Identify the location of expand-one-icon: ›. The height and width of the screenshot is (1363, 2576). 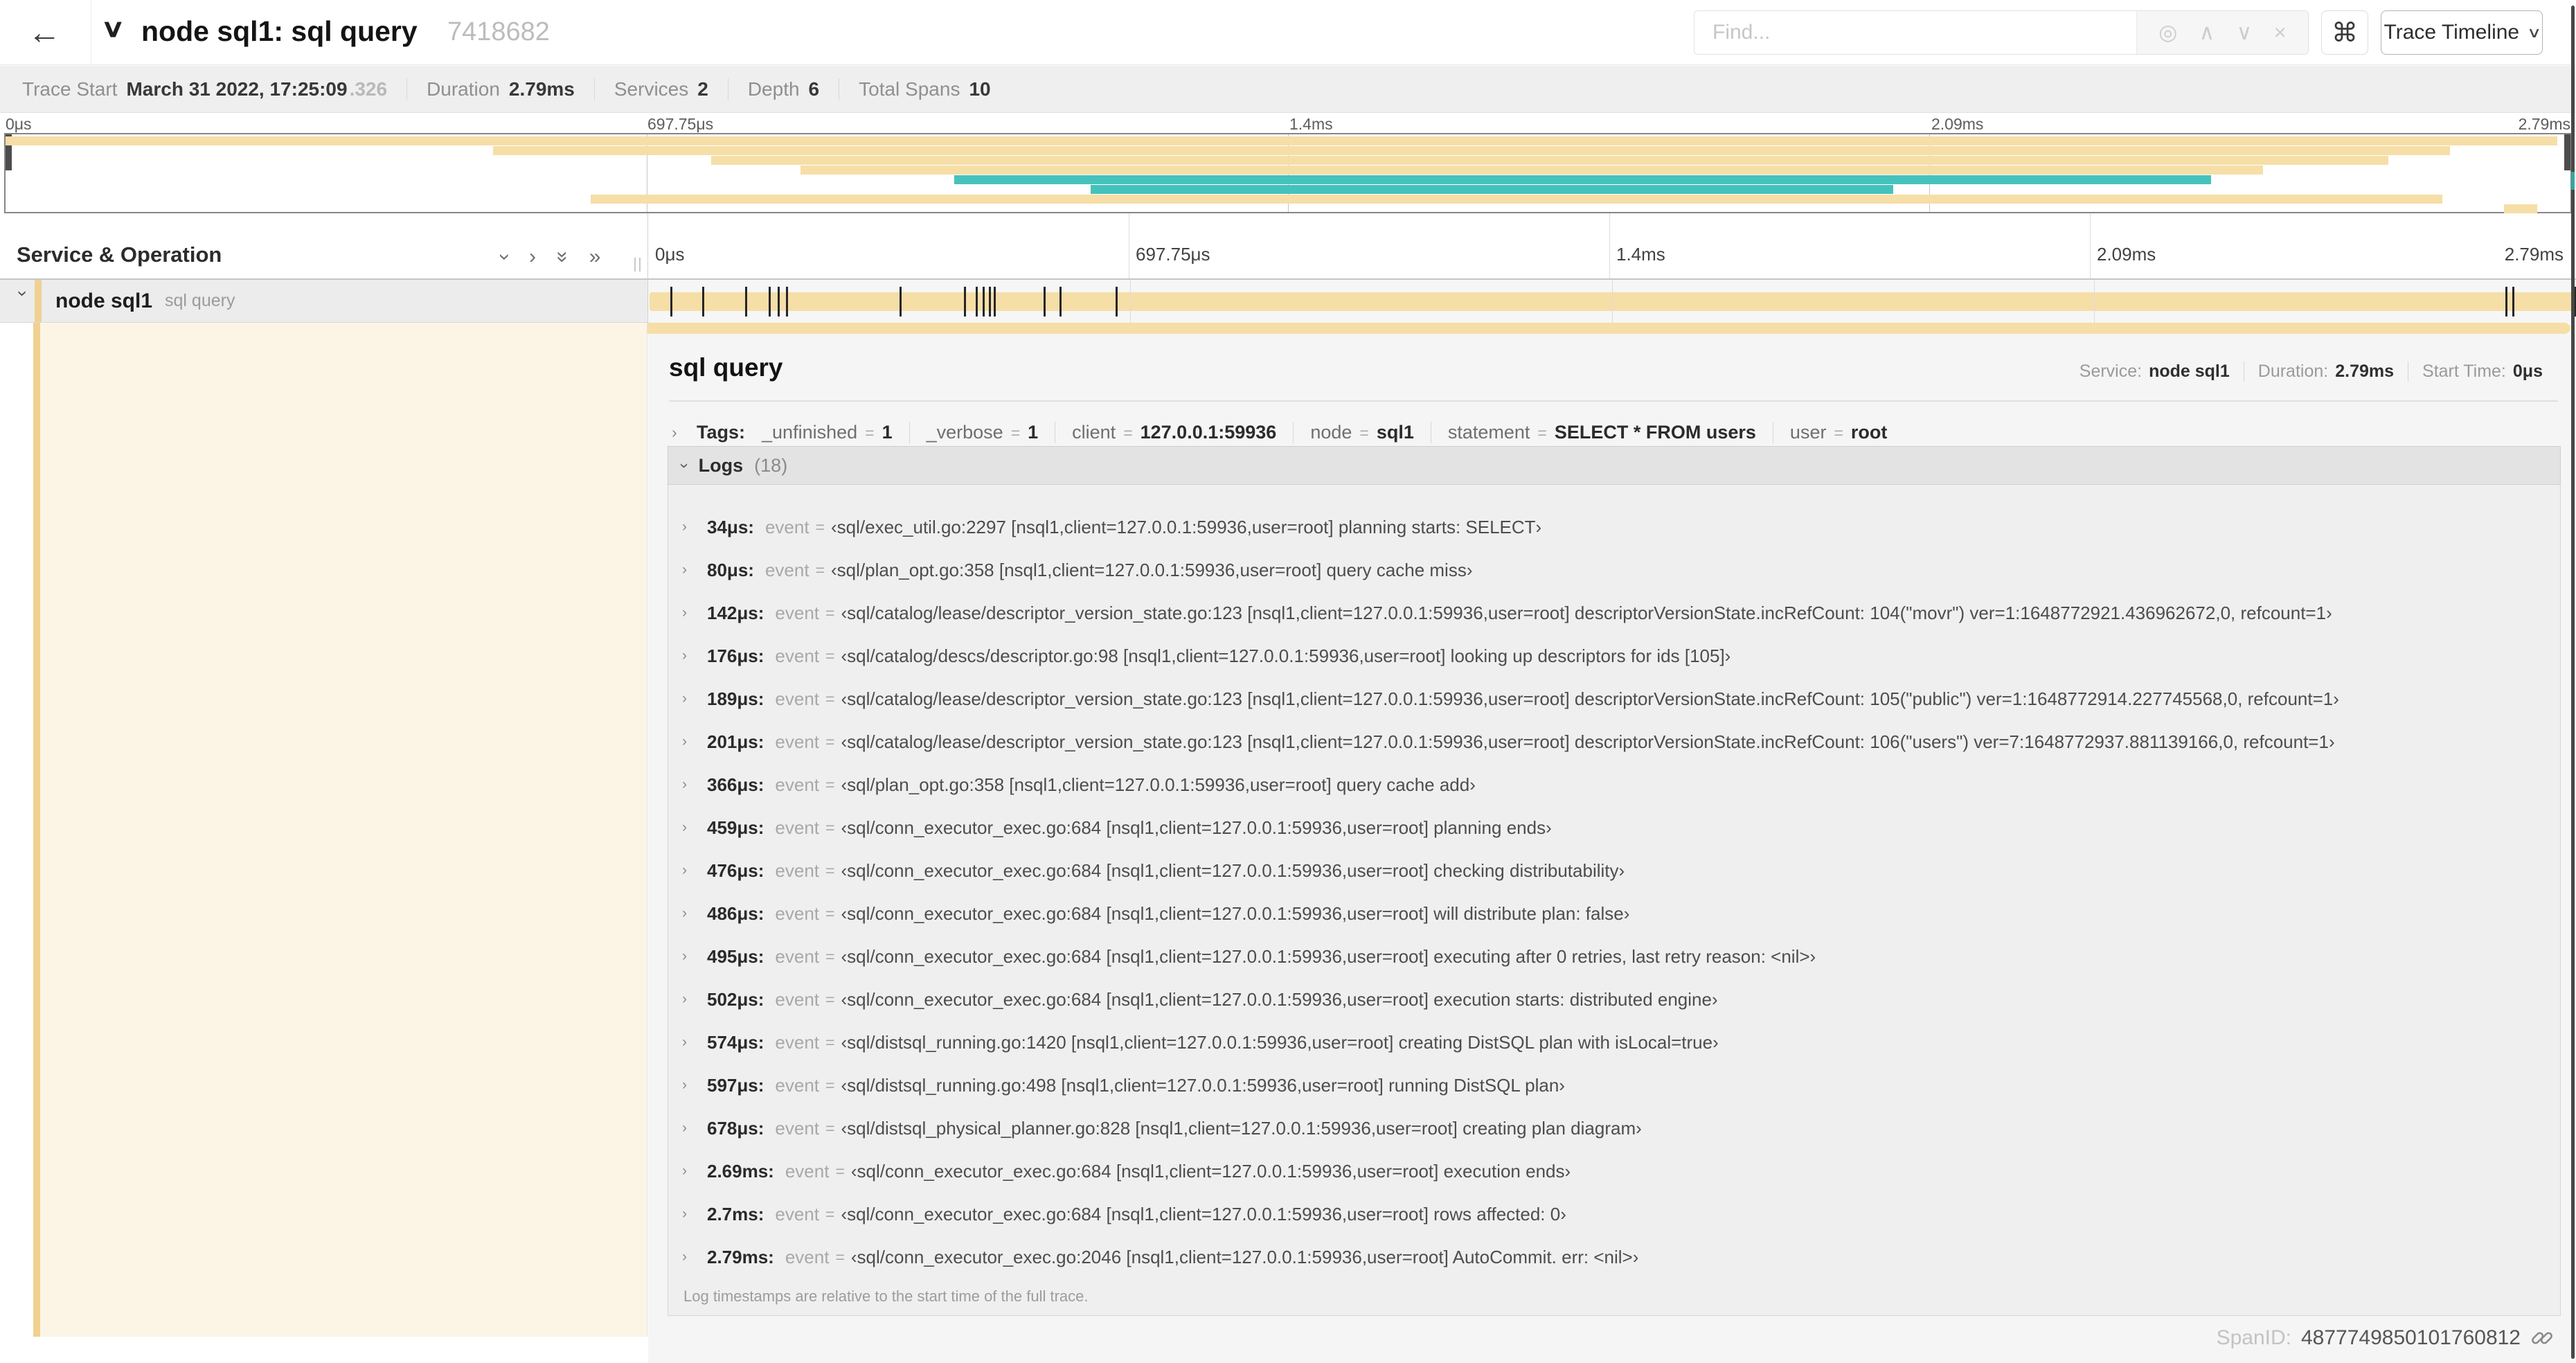
(533, 257).